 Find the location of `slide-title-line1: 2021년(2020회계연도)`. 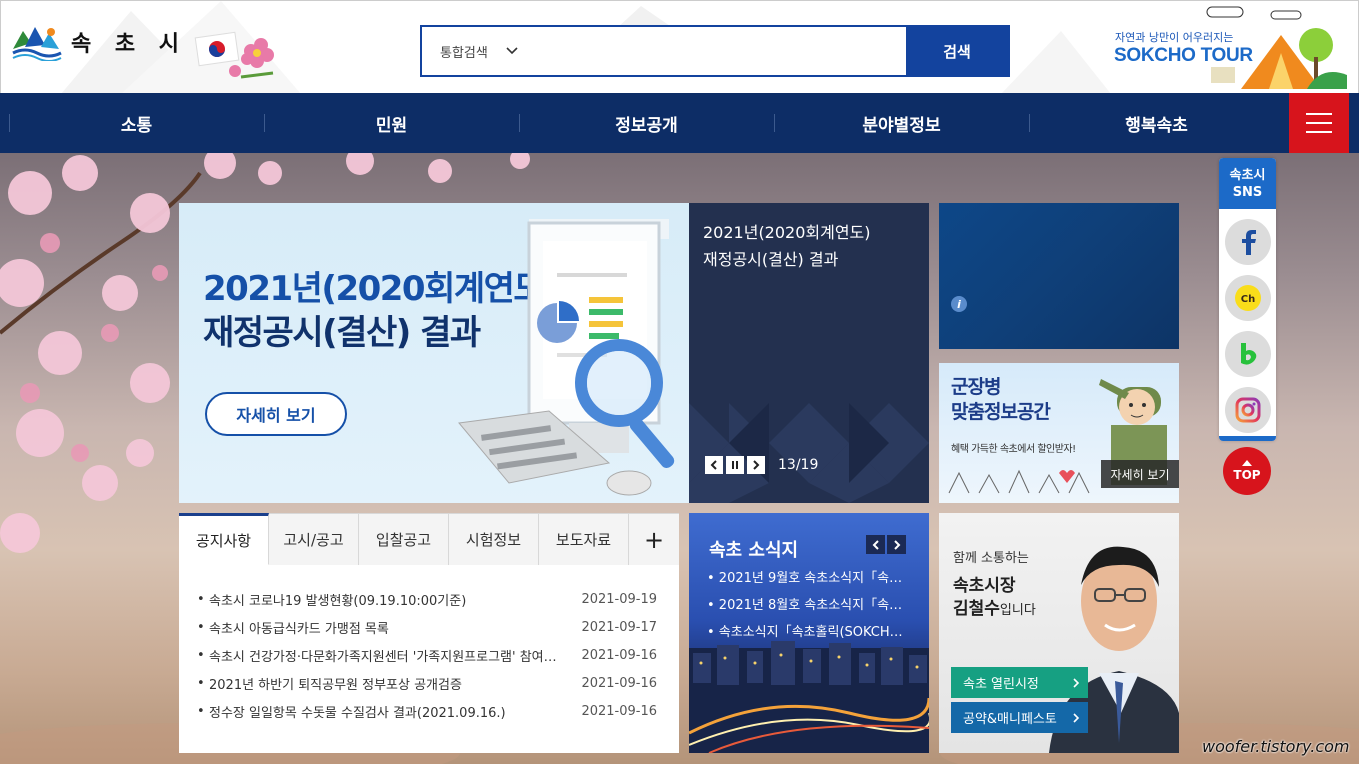

slide-title-line1: 2021년(2020회계연도) is located at coordinates (787, 232).